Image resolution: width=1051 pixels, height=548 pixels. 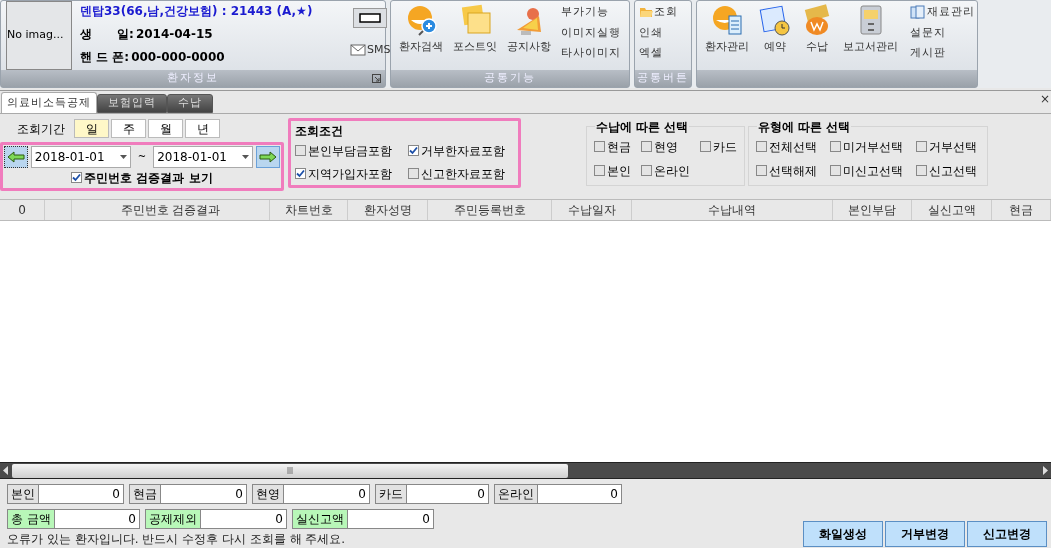 I want to click on expand-icon, so click(x=376, y=78).